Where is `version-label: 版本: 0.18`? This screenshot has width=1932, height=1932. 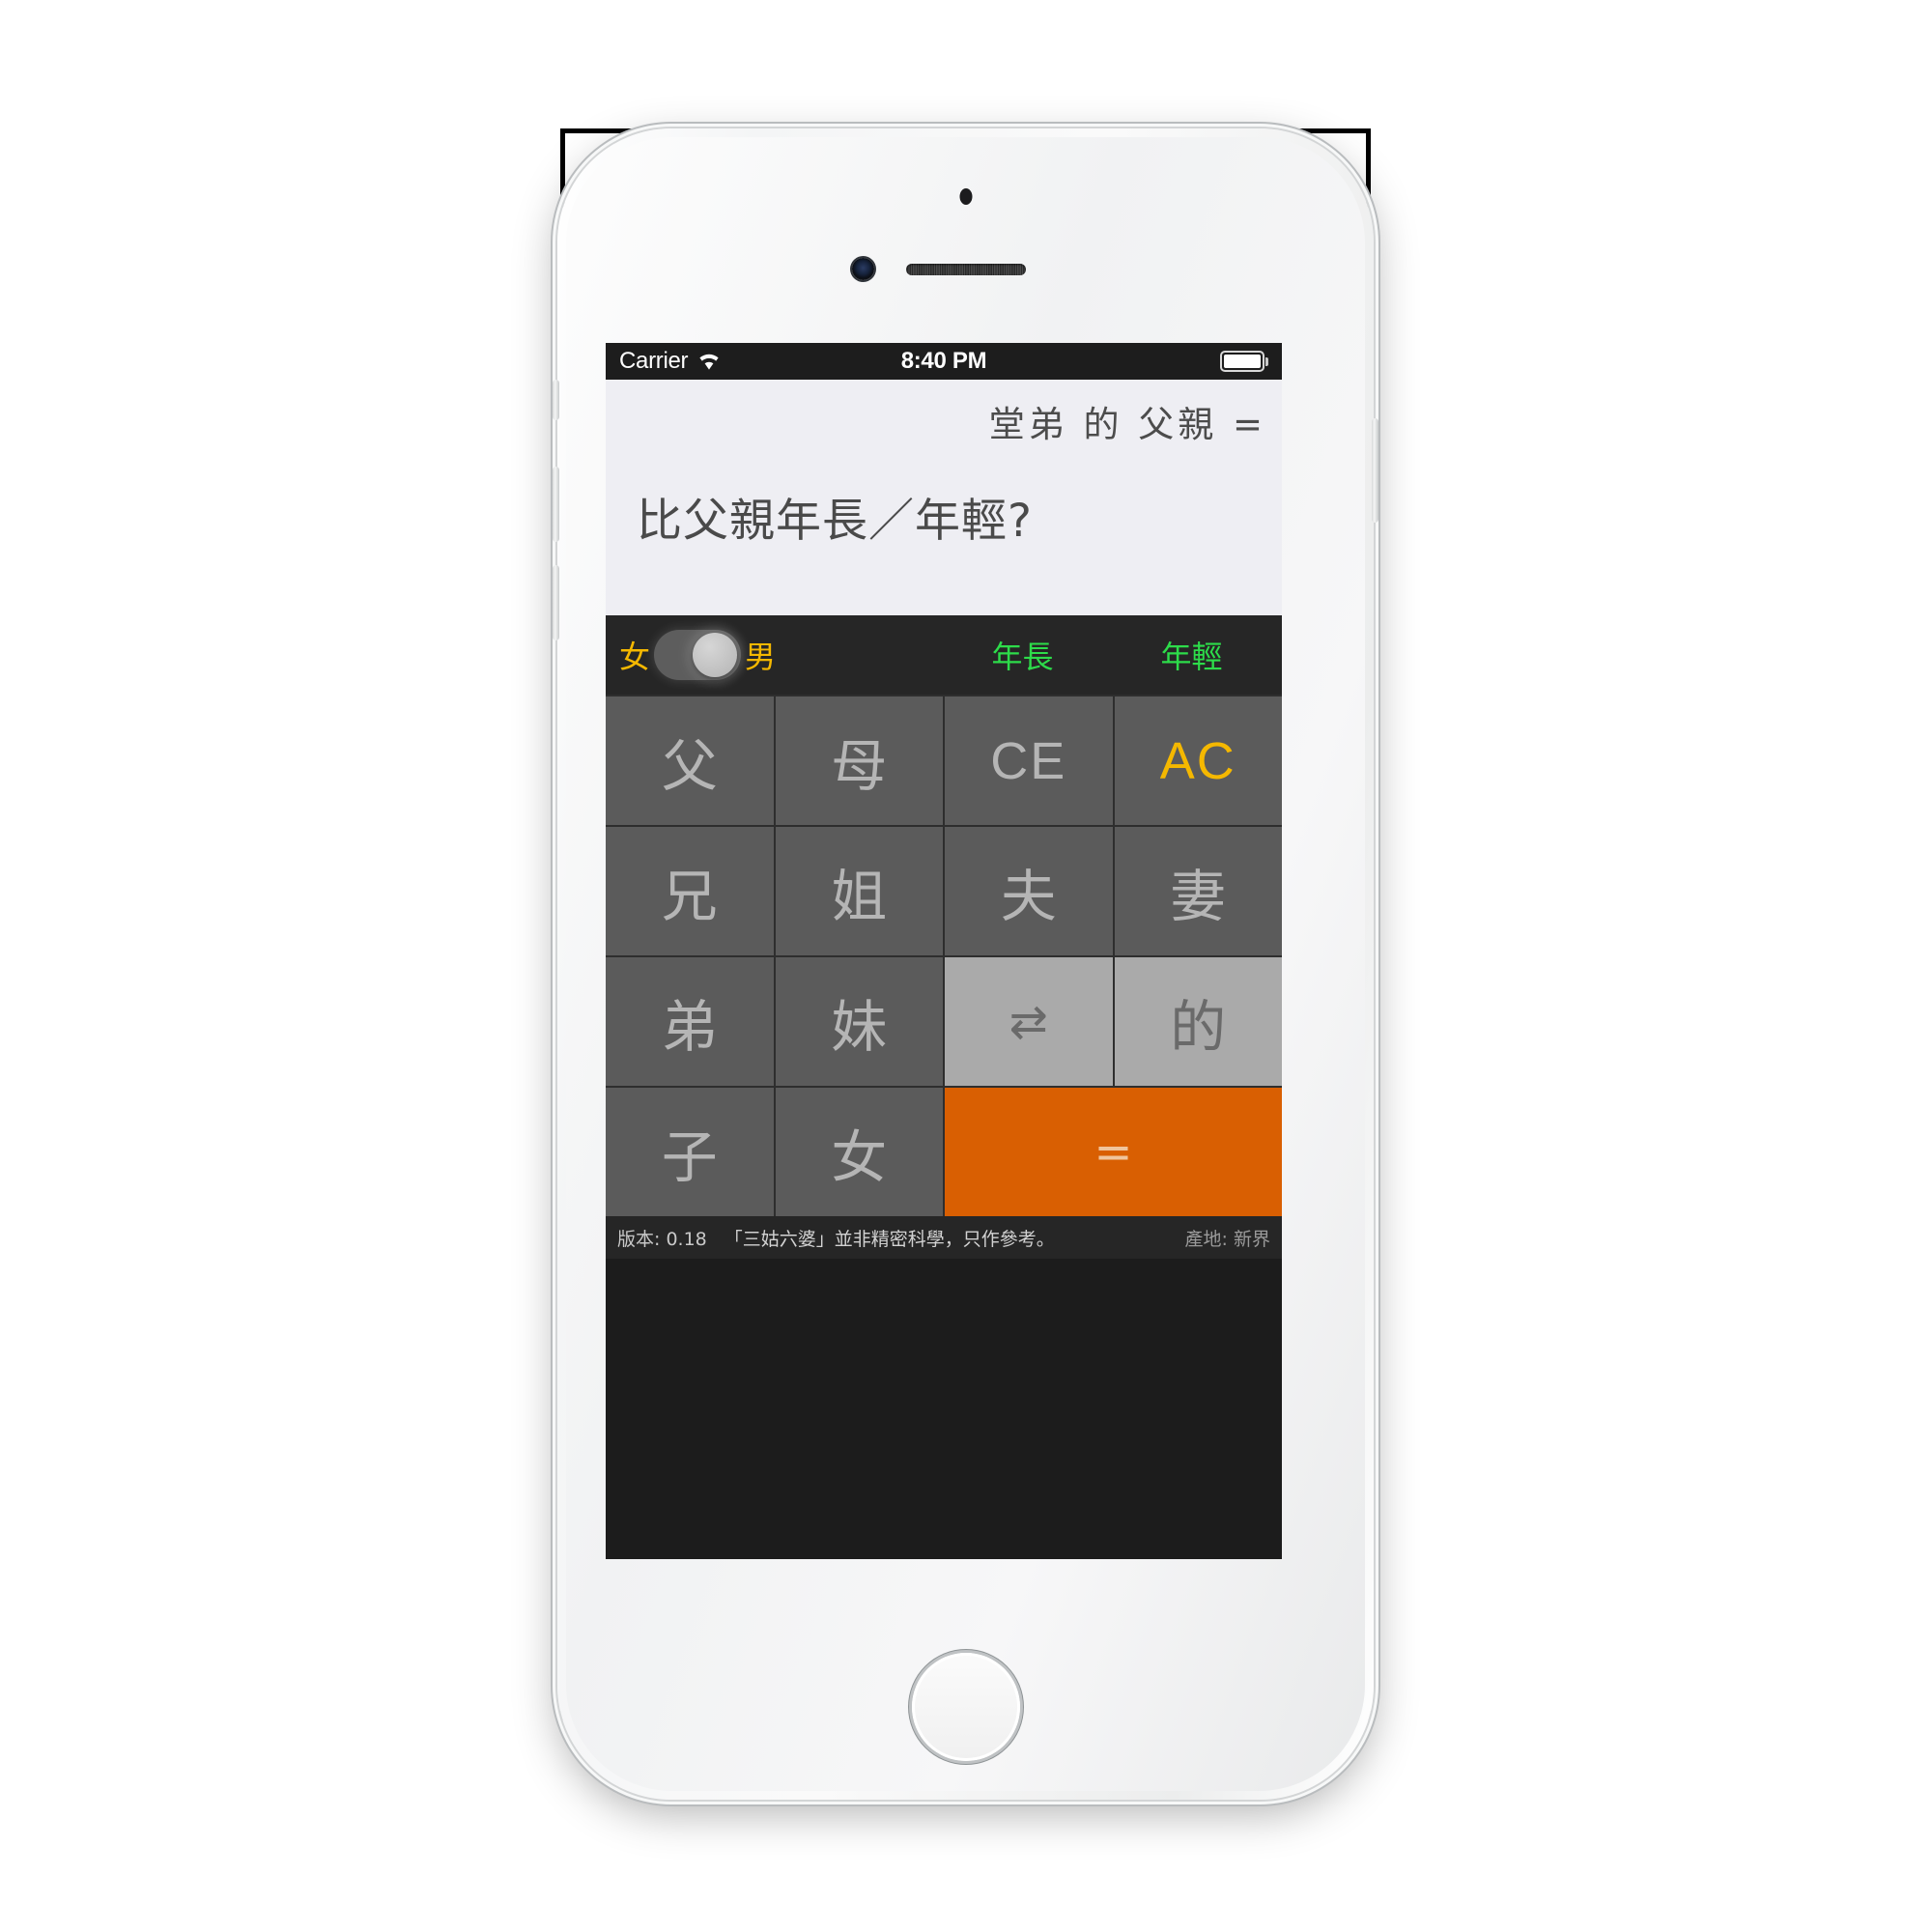 version-label: 版本: 0.18 is located at coordinates (662, 1239).